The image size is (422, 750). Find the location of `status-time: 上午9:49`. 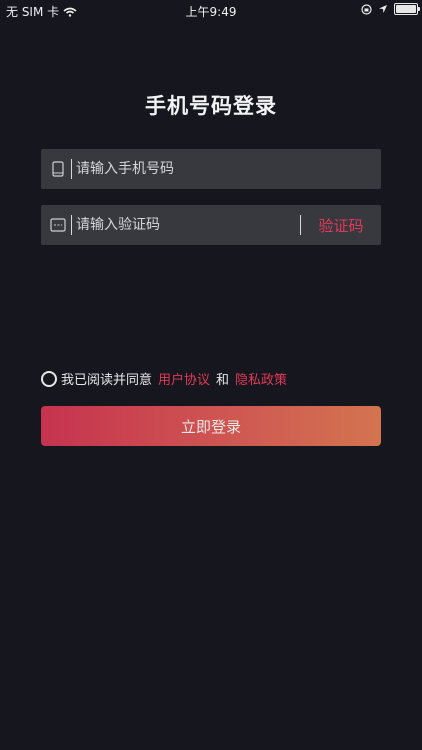

status-time: 上午9:49 is located at coordinates (211, 12).